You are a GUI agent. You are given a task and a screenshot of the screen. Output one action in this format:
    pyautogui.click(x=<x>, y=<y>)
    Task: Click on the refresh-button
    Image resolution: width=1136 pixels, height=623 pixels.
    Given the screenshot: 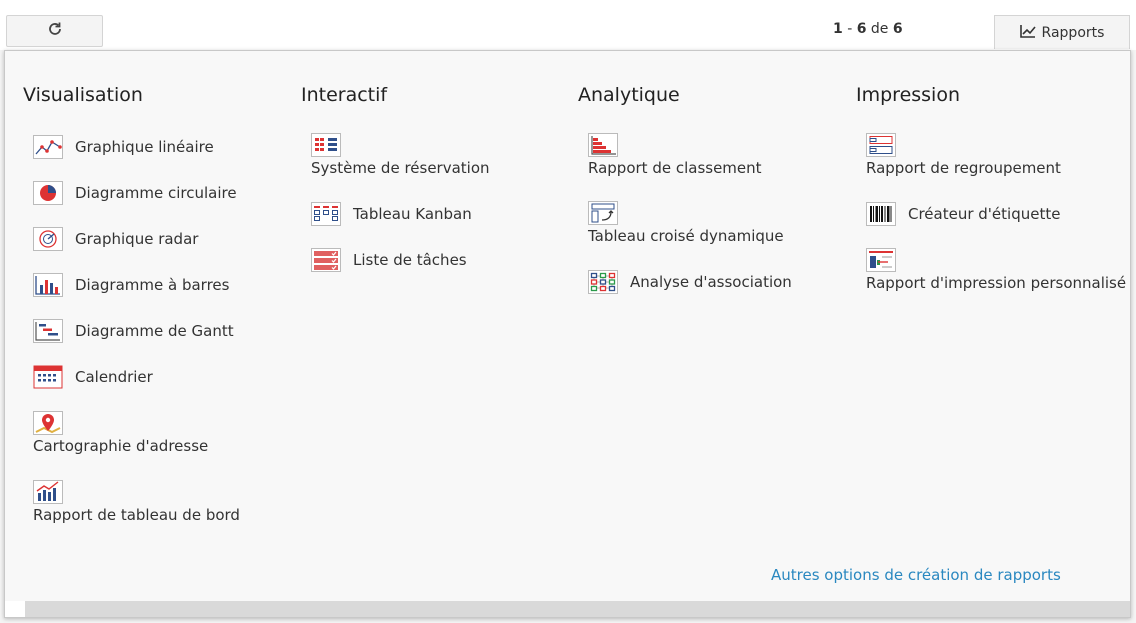 What is the action you would take?
    pyautogui.click(x=54, y=31)
    